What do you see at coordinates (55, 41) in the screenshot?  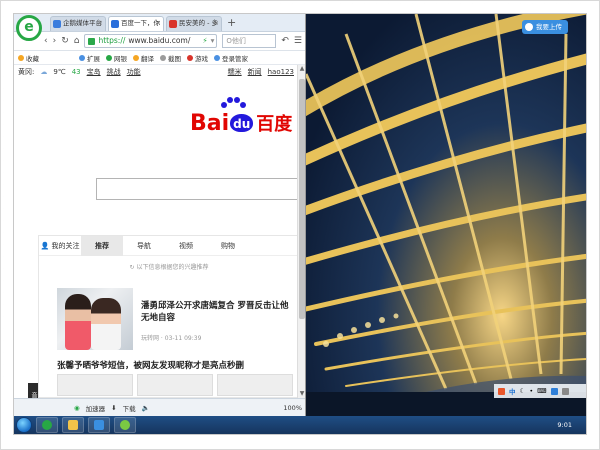 I see `forward-icon: ›` at bounding box center [55, 41].